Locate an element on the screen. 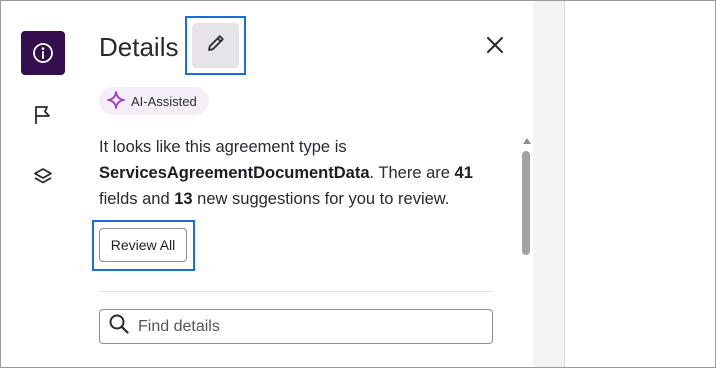 Image resolution: width=716 pixels, height=368 pixels. info-icon is located at coordinates (43, 53).